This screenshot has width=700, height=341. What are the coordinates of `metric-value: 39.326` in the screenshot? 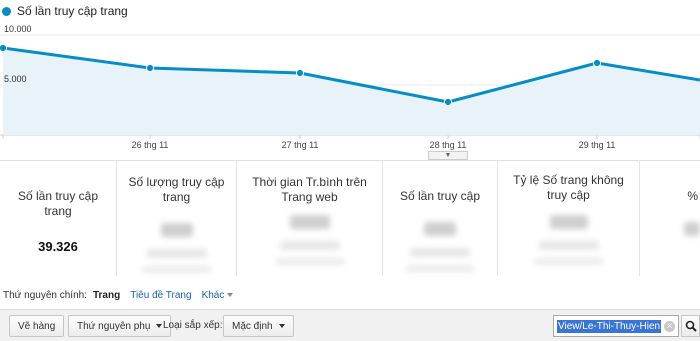 It's located at (58, 246).